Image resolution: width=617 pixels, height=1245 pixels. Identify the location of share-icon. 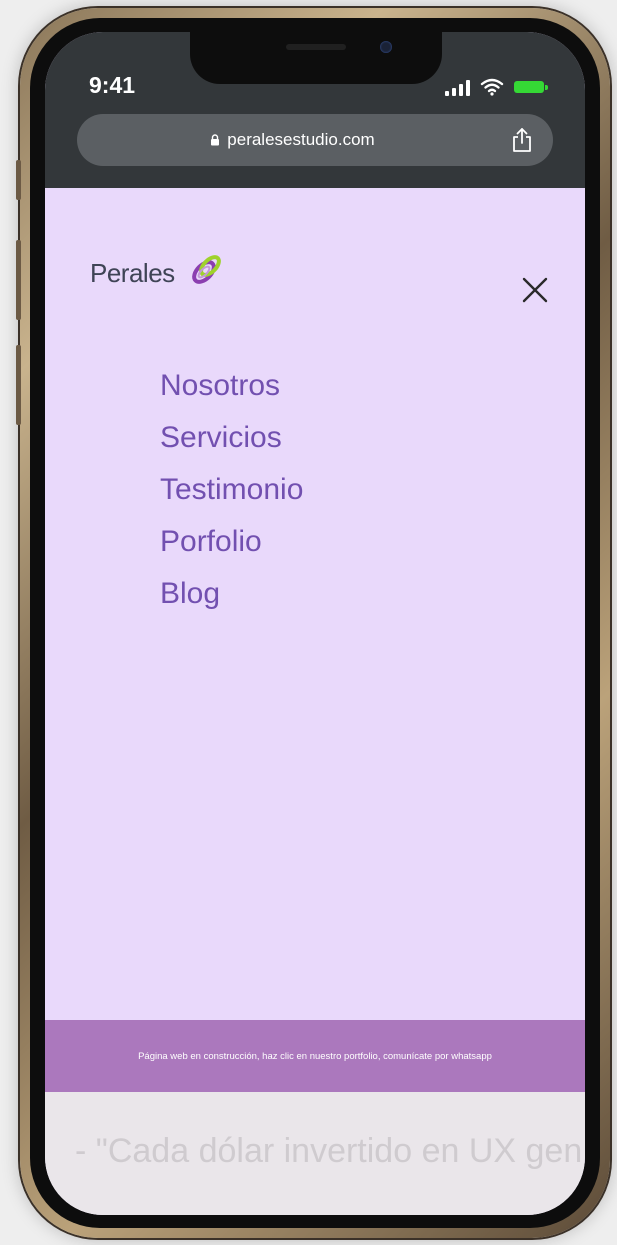
(522, 140).